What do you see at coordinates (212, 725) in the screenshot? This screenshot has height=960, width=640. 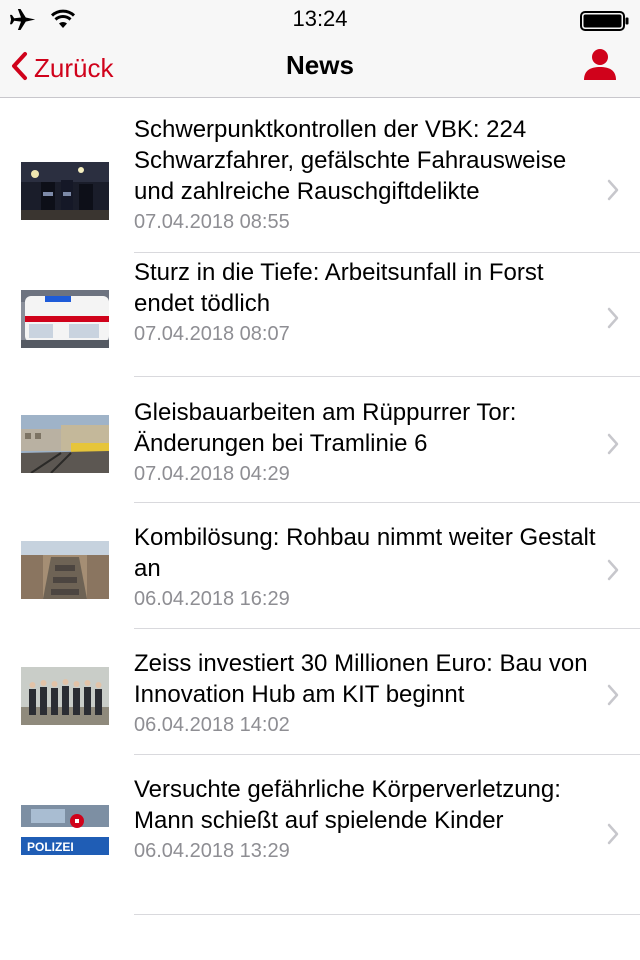 I see `news-date: 06.04.2018 14:02` at bounding box center [212, 725].